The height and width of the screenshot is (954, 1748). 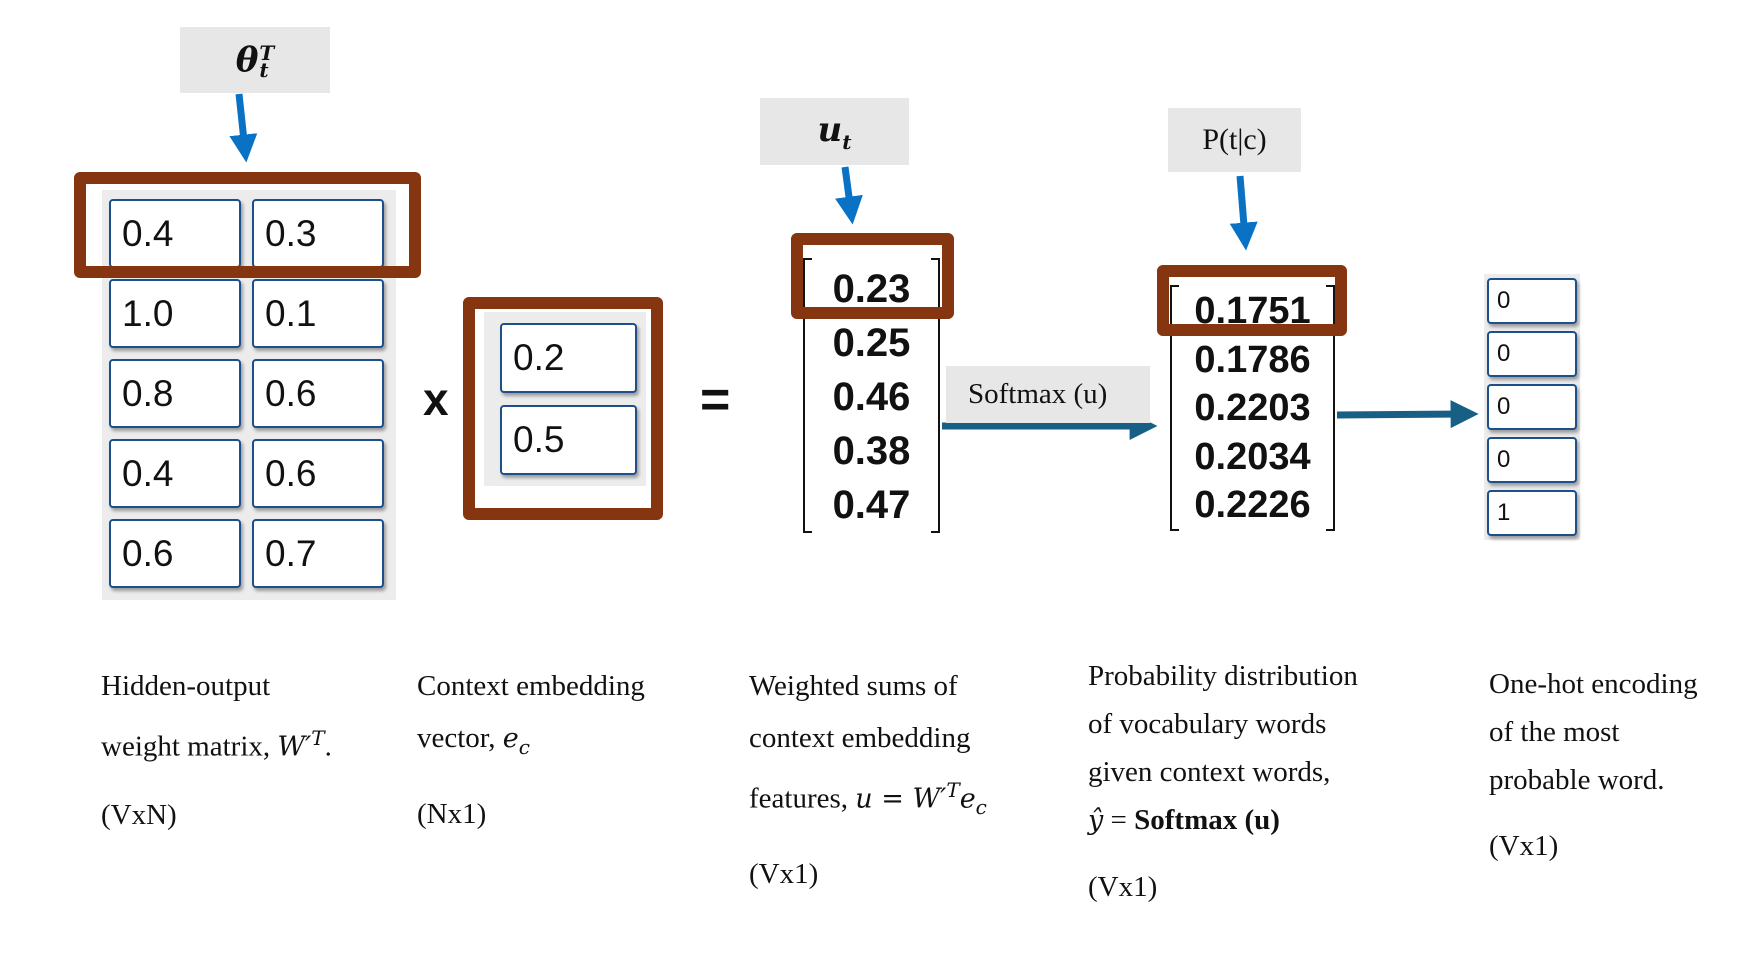 What do you see at coordinates (1252, 505) in the screenshot?
I see `prob-value: 0.2226` at bounding box center [1252, 505].